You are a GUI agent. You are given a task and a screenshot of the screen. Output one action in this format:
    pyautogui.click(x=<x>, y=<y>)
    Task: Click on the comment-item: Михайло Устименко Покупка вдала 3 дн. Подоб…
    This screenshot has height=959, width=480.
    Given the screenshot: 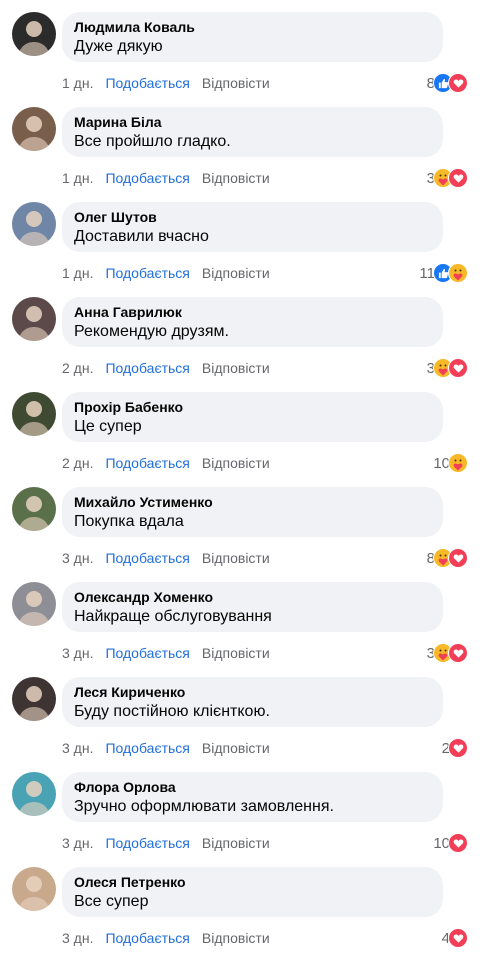 What is the action you would take?
    pyautogui.click(x=240, y=522)
    